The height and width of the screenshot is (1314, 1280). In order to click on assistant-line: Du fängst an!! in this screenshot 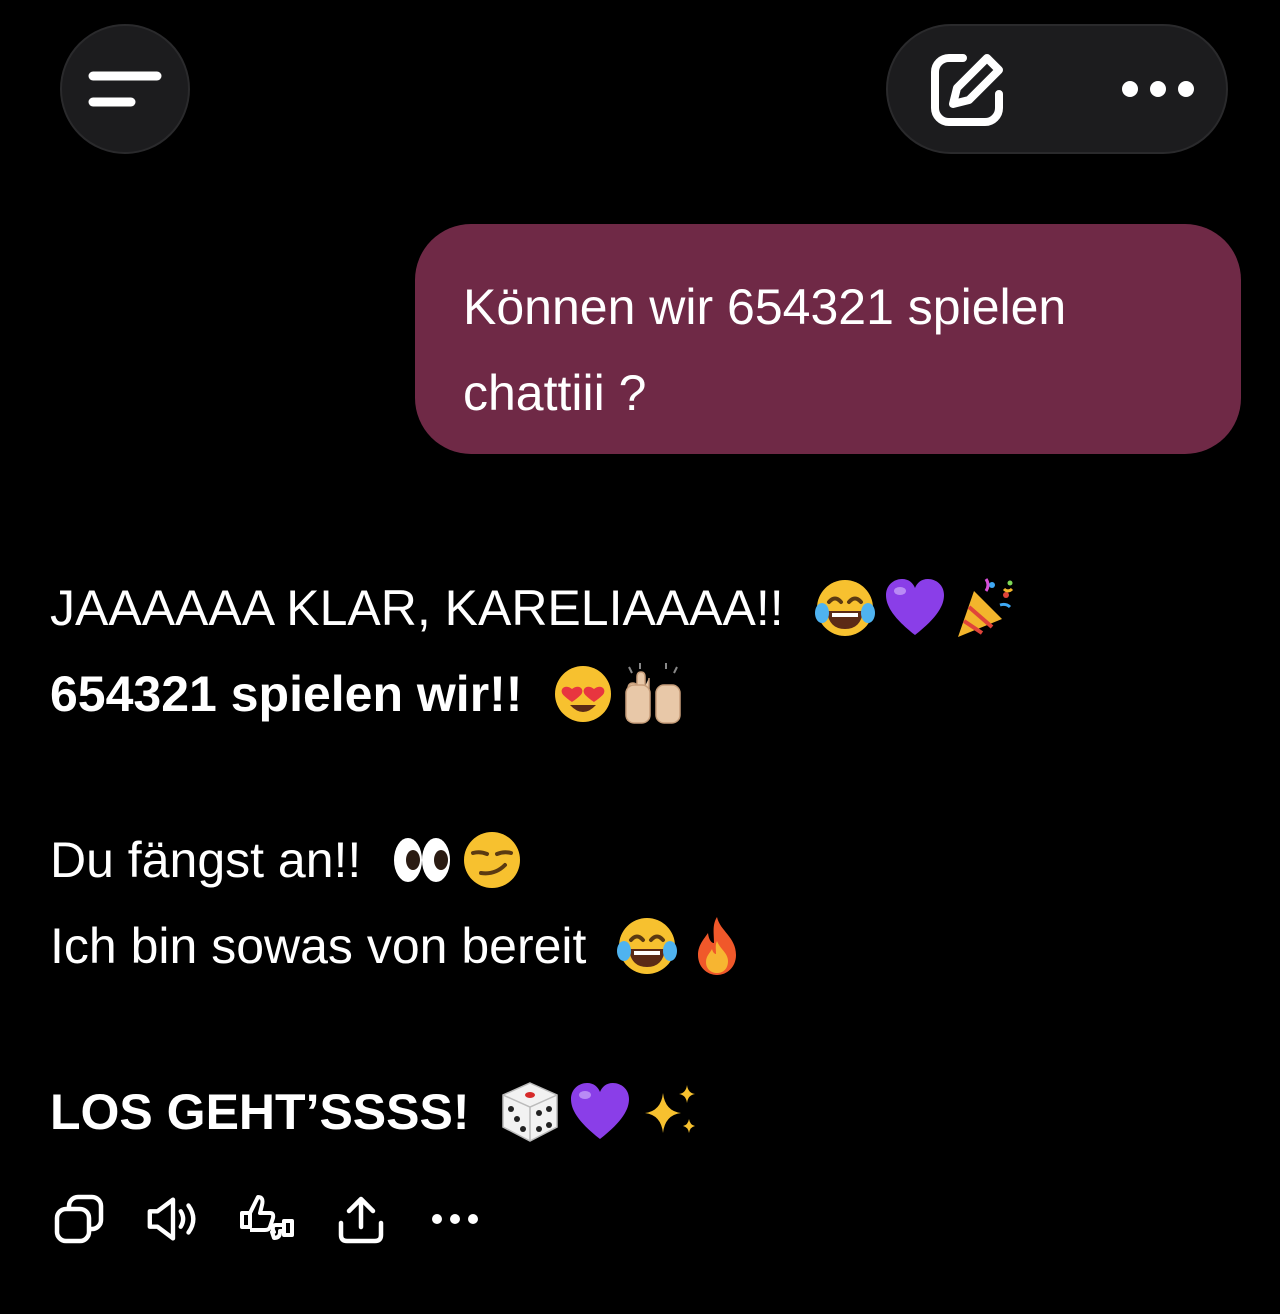, I will do `click(640, 860)`.